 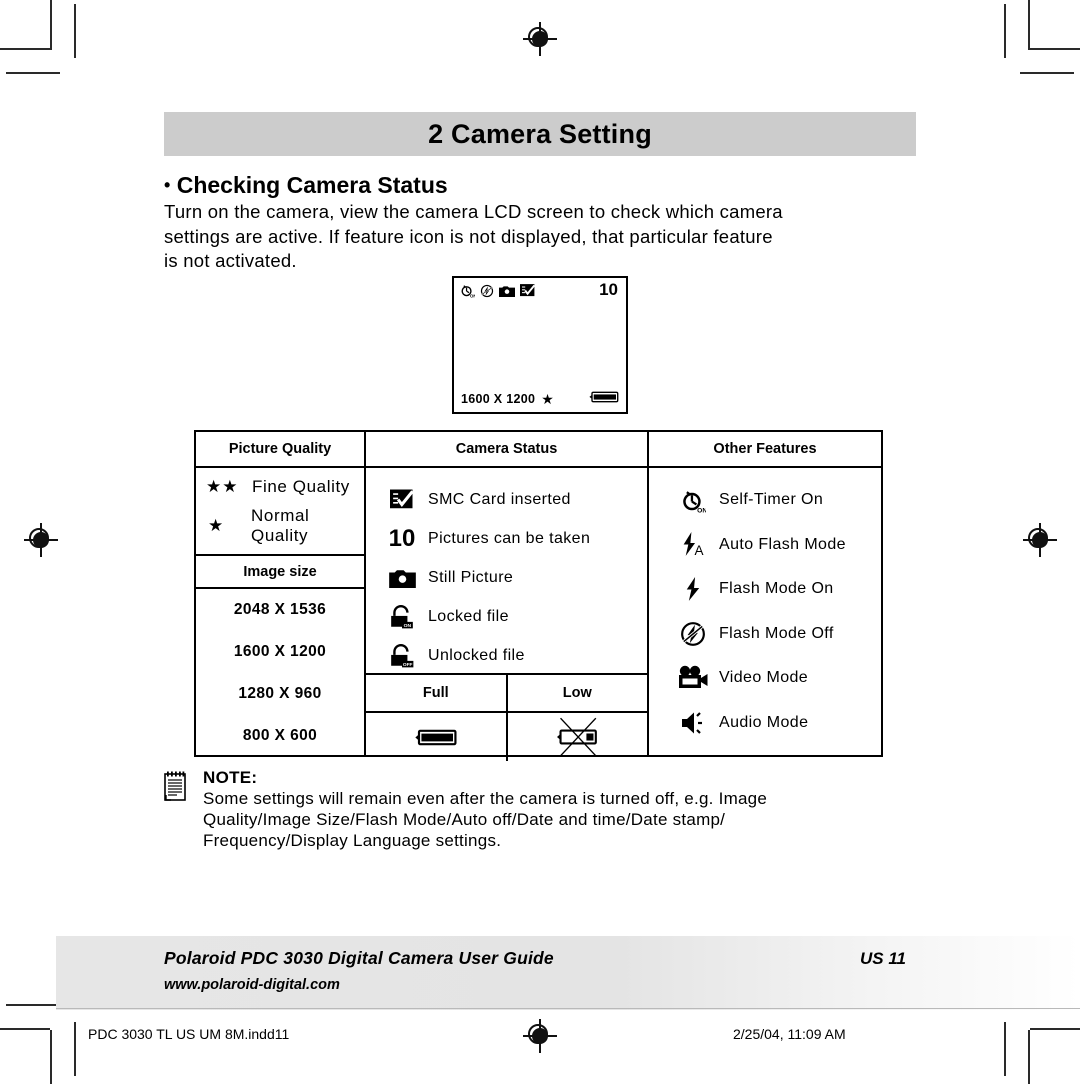 I want to click on flash-mode-on-icon, so click(x=693, y=589).